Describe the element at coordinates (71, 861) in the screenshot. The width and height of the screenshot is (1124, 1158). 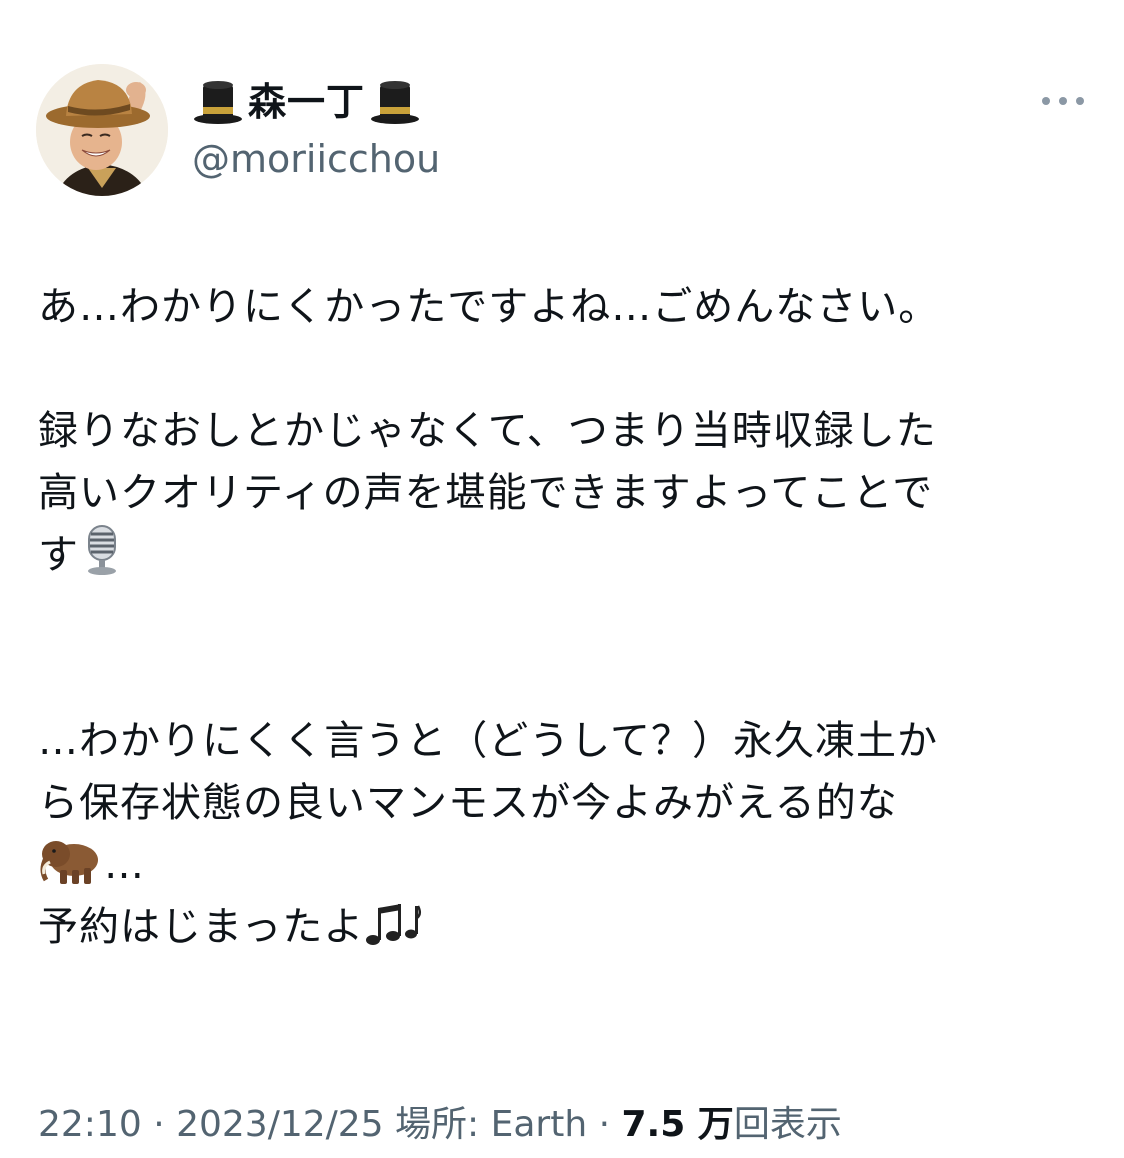
I see `mammoth-icon` at that location.